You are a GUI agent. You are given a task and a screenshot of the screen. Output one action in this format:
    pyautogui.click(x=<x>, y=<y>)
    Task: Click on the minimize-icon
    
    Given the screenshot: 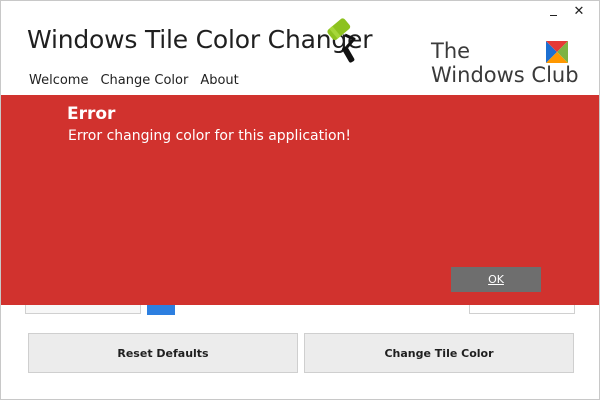 What is the action you would take?
    pyautogui.click(x=553, y=15)
    